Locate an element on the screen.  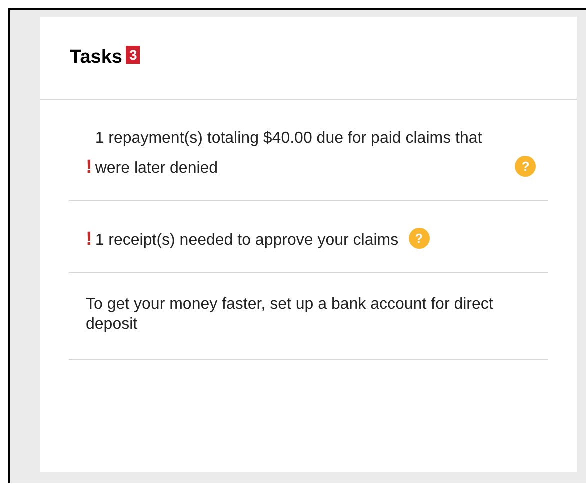
card-title: Tasks is located at coordinates (96, 58).